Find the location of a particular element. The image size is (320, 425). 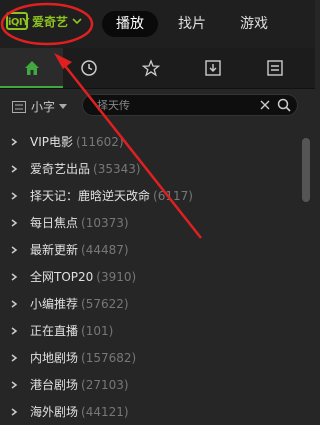

tab-games: 游戏 is located at coordinates (254, 24).